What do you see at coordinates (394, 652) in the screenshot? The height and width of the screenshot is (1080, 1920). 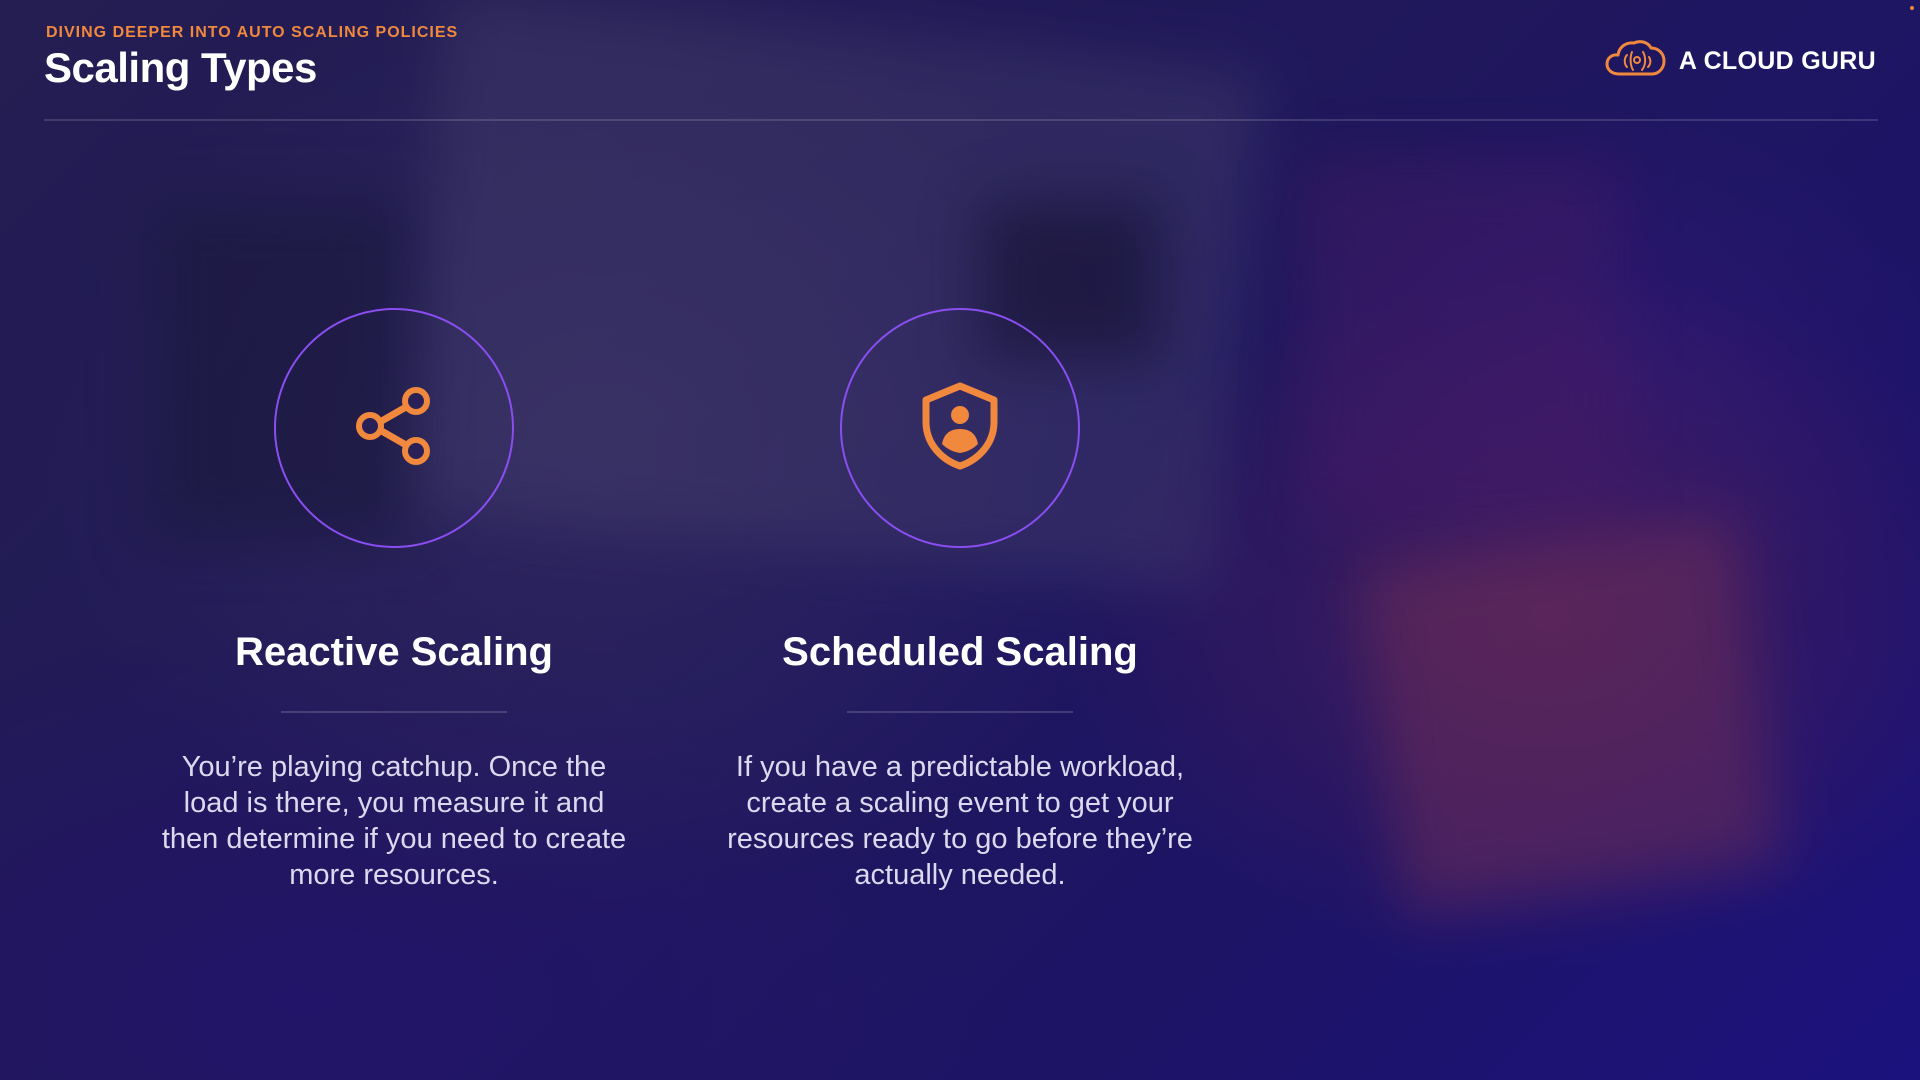 I see `card-title: Reactive Scaling` at bounding box center [394, 652].